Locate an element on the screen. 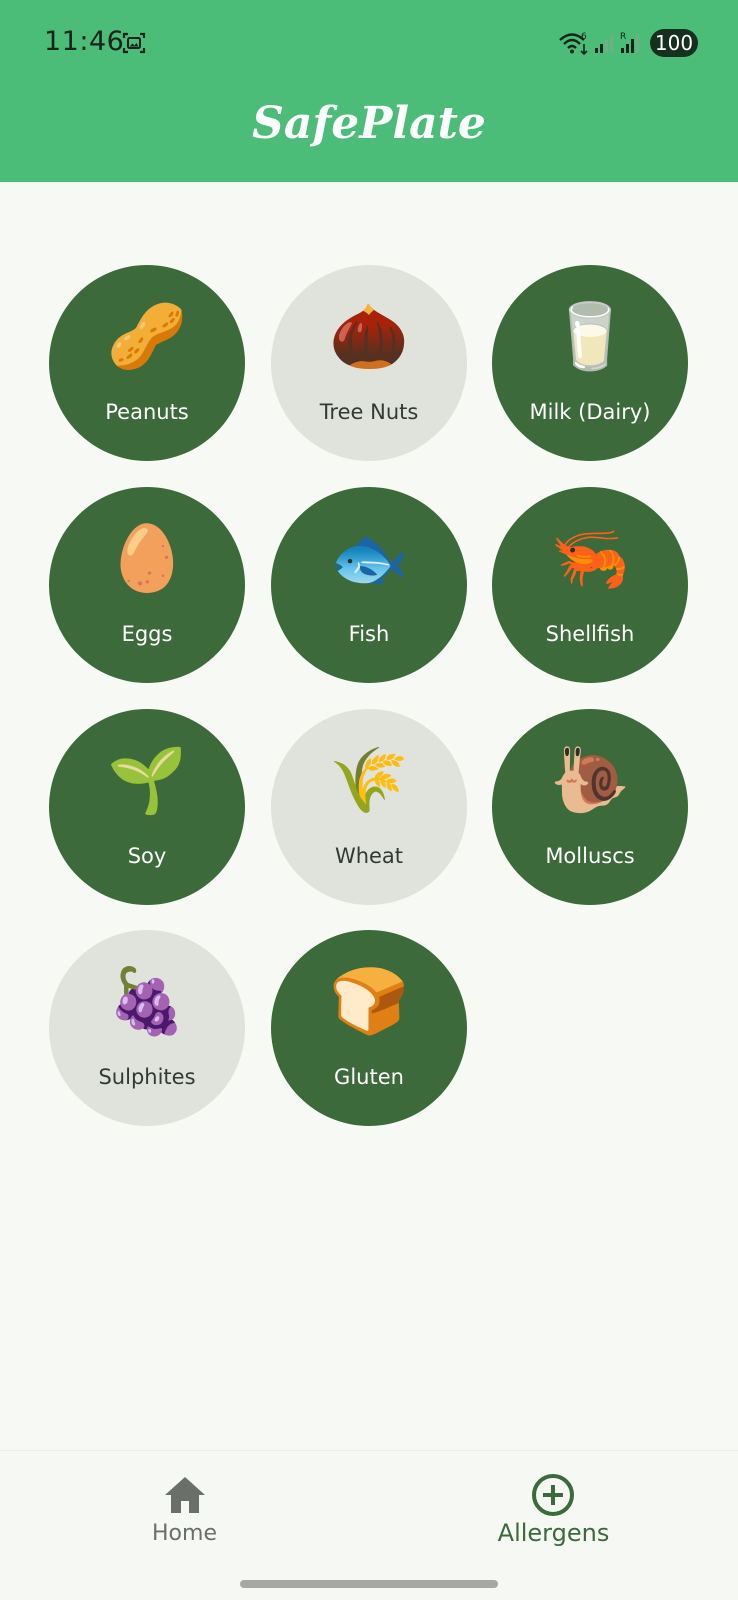 This screenshot has height=1600, width=738. gesture-home-indicator is located at coordinates (369, 1584).